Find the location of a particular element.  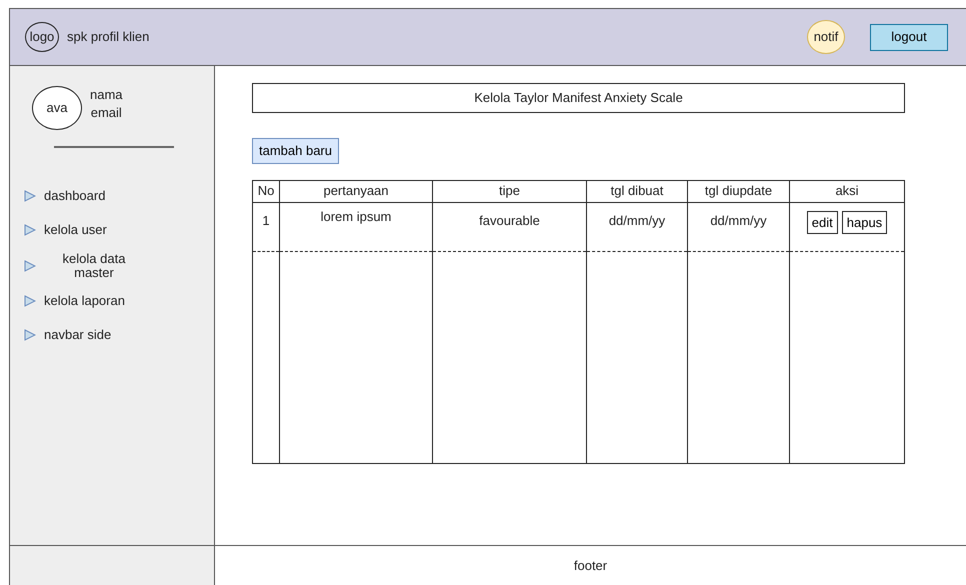

delete-button: hapus is located at coordinates (865, 222).